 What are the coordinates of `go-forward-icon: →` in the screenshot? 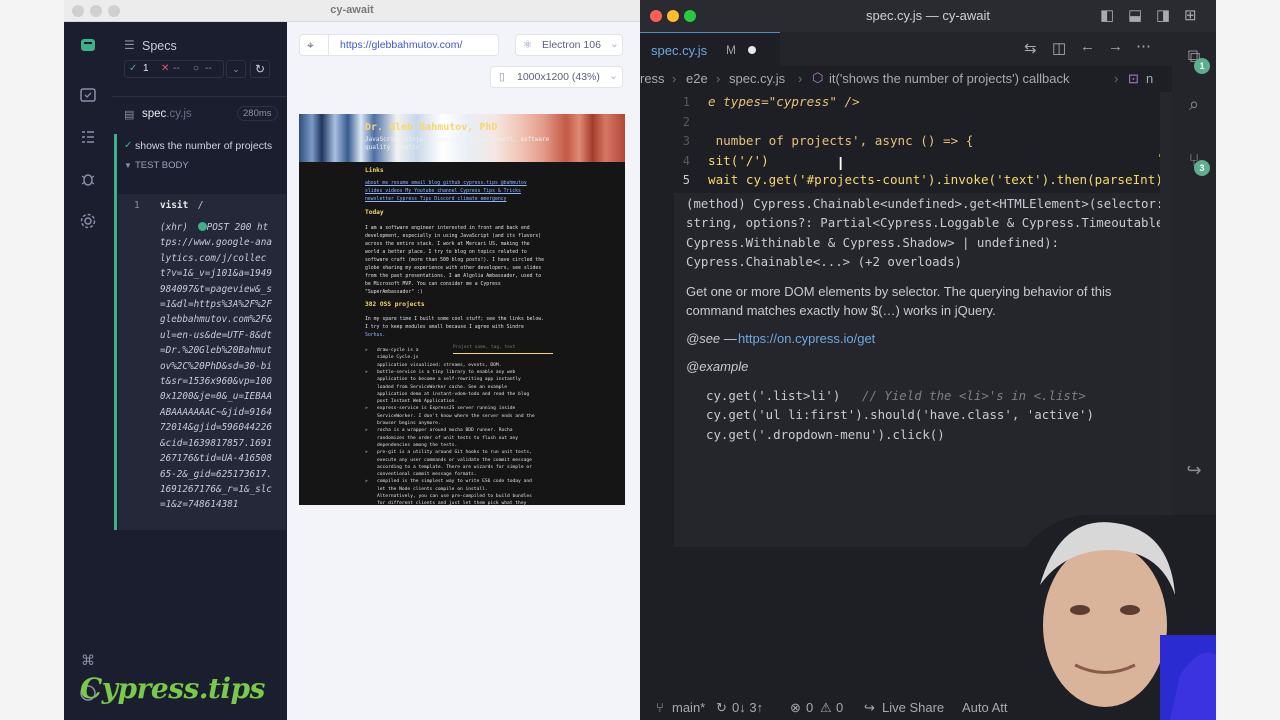 It's located at (1115, 46).